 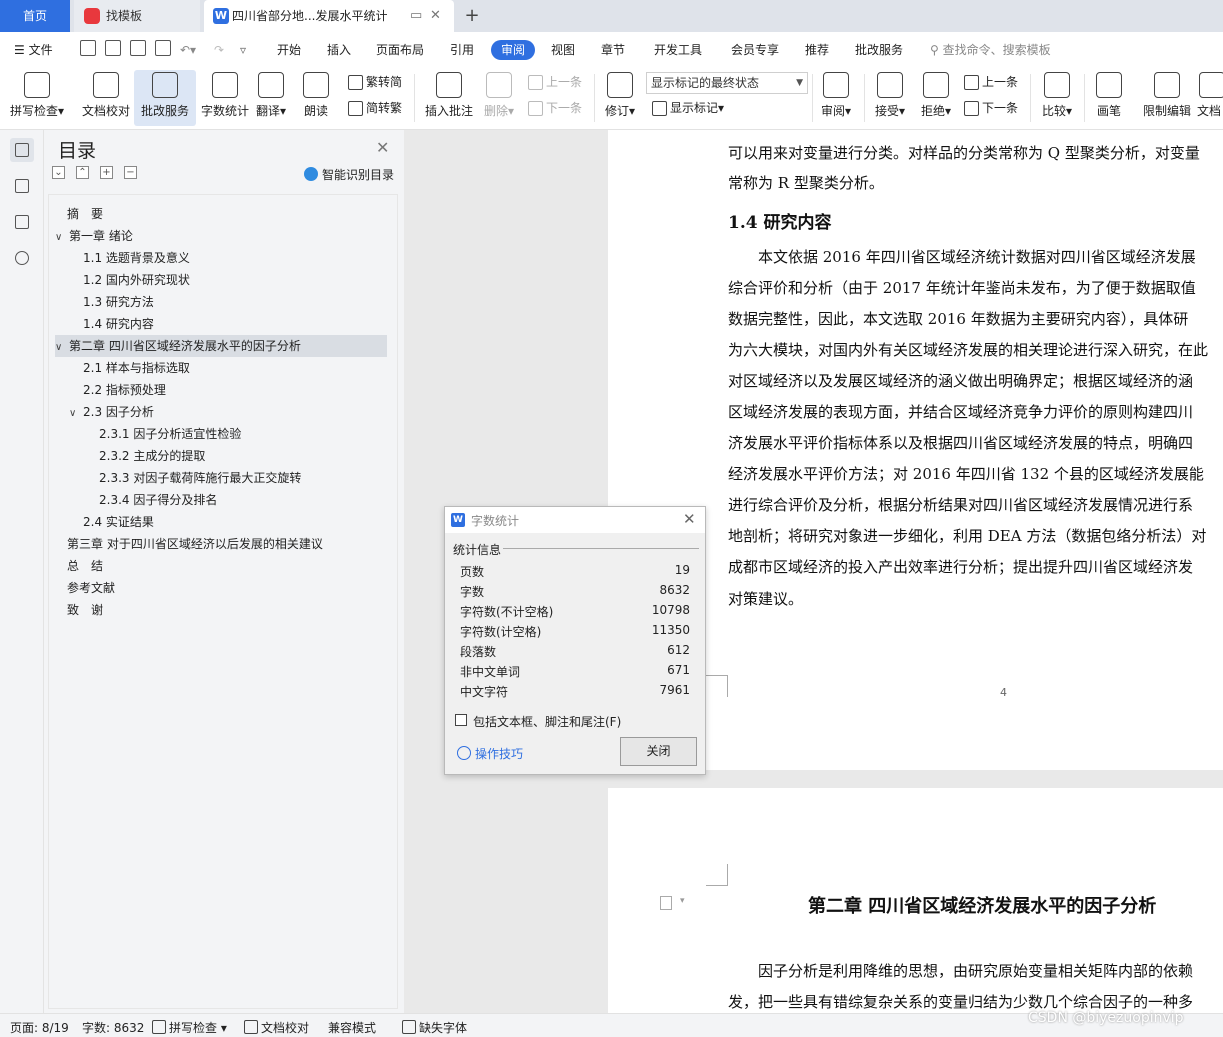 I want to click on toc-item: 参考文献, so click(x=221, y=588).